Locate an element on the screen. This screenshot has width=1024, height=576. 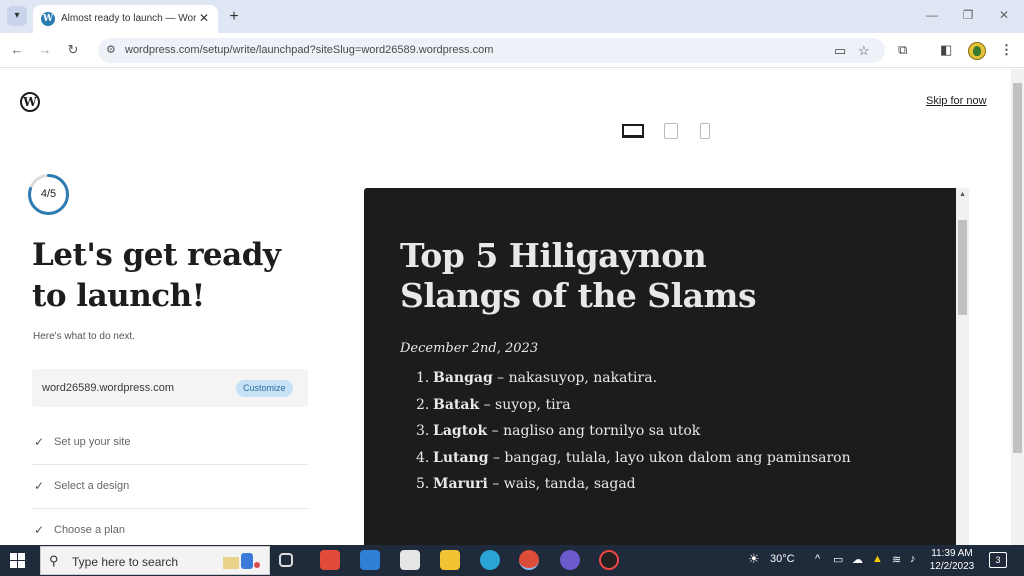
progress-label: 4/5 is located at coordinates (48, 194).